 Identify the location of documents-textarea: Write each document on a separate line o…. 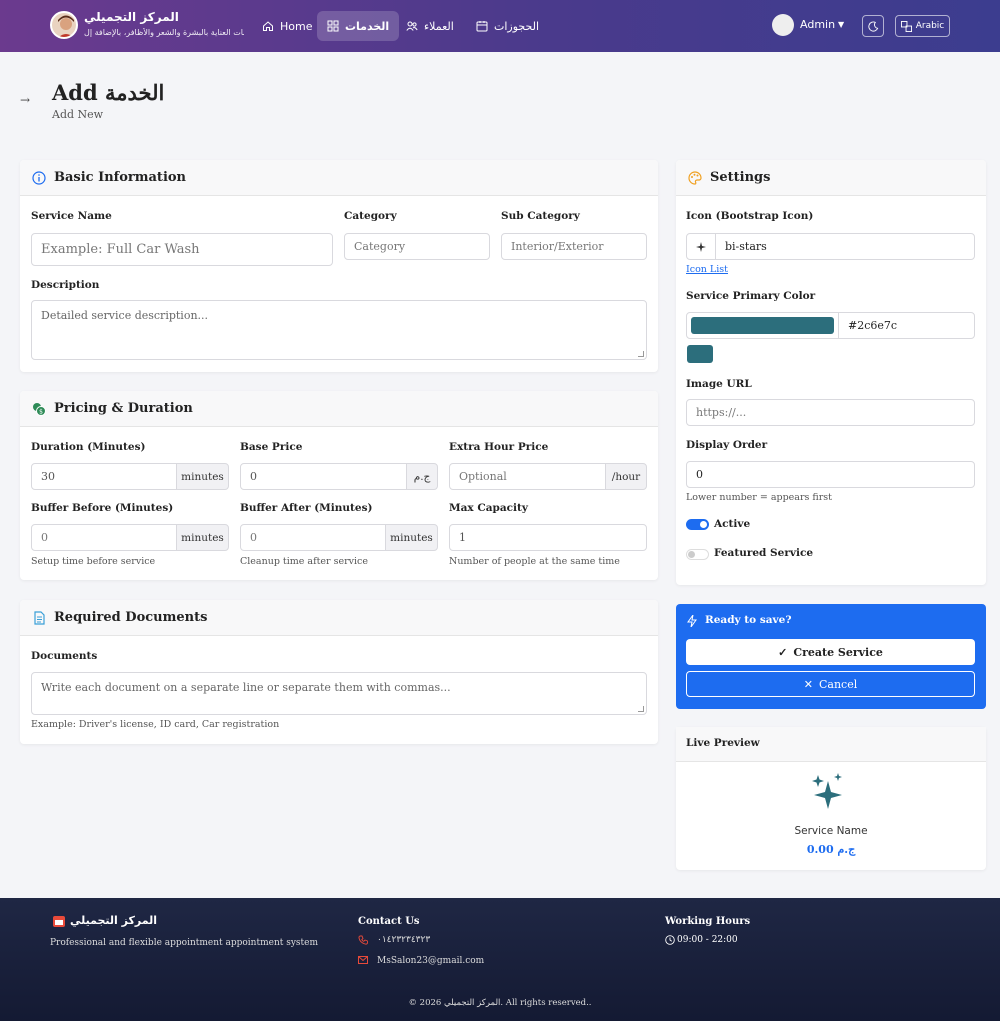
(339, 693).